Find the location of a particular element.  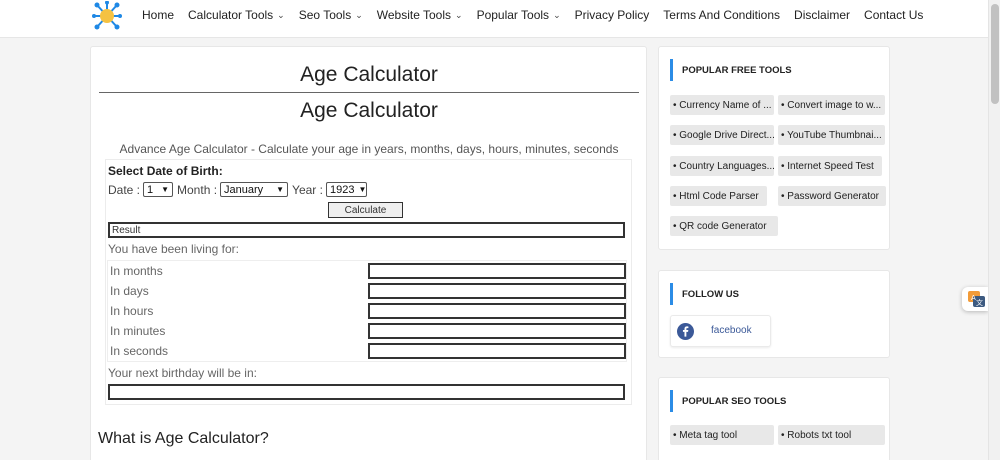

nav-label: Disclaimer is located at coordinates (822, 15).